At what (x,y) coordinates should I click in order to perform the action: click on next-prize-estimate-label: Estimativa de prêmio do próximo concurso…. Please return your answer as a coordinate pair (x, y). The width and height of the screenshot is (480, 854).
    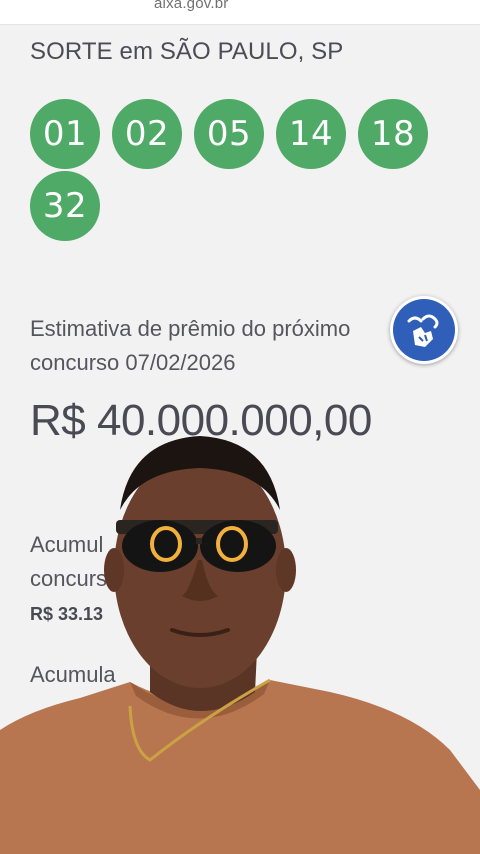
    Looking at the image, I should click on (190, 345).